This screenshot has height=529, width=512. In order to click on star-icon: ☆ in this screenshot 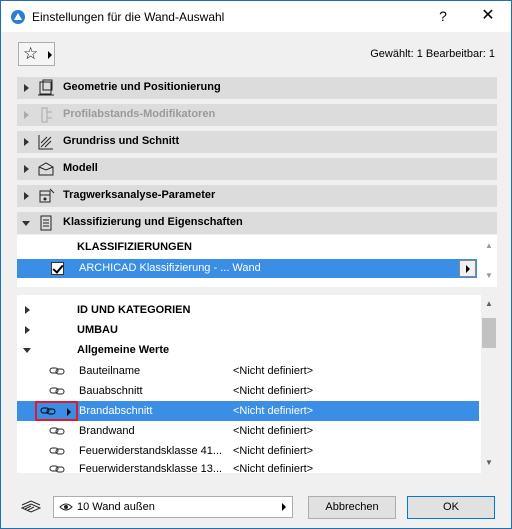, I will do `click(31, 53)`.